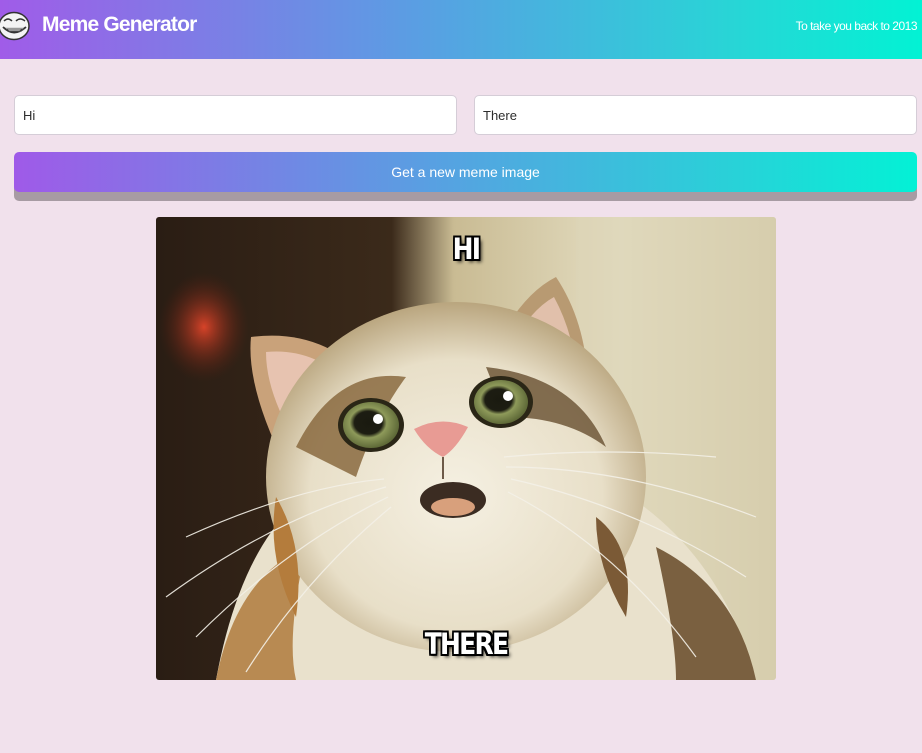  I want to click on get-meme-button: Get a new meme image, so click(465, 172).